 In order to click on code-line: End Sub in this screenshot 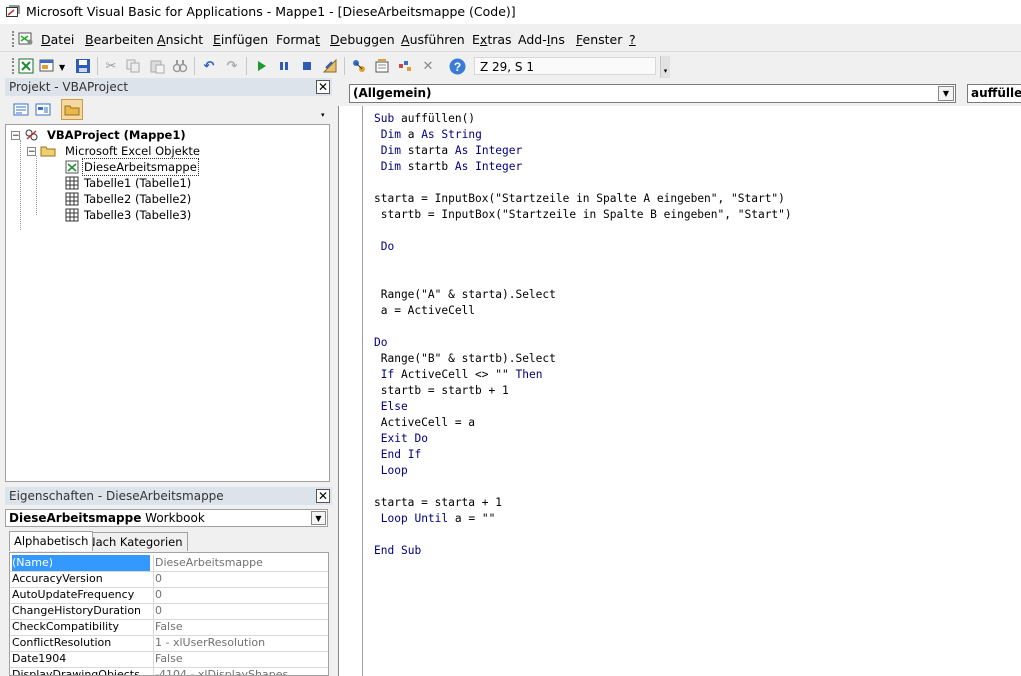, I will do `click(583, 551)`.